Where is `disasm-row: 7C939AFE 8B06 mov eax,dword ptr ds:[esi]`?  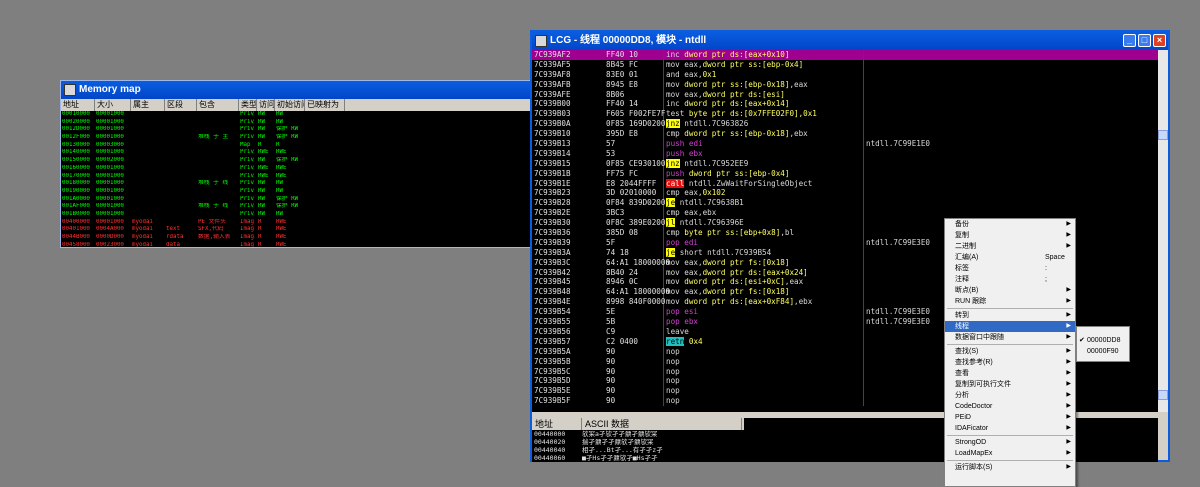 disasm-row: 7C939AFE 8B06 mov eax,dword ptr ds:[esi] is located at coordinates (845, 94).